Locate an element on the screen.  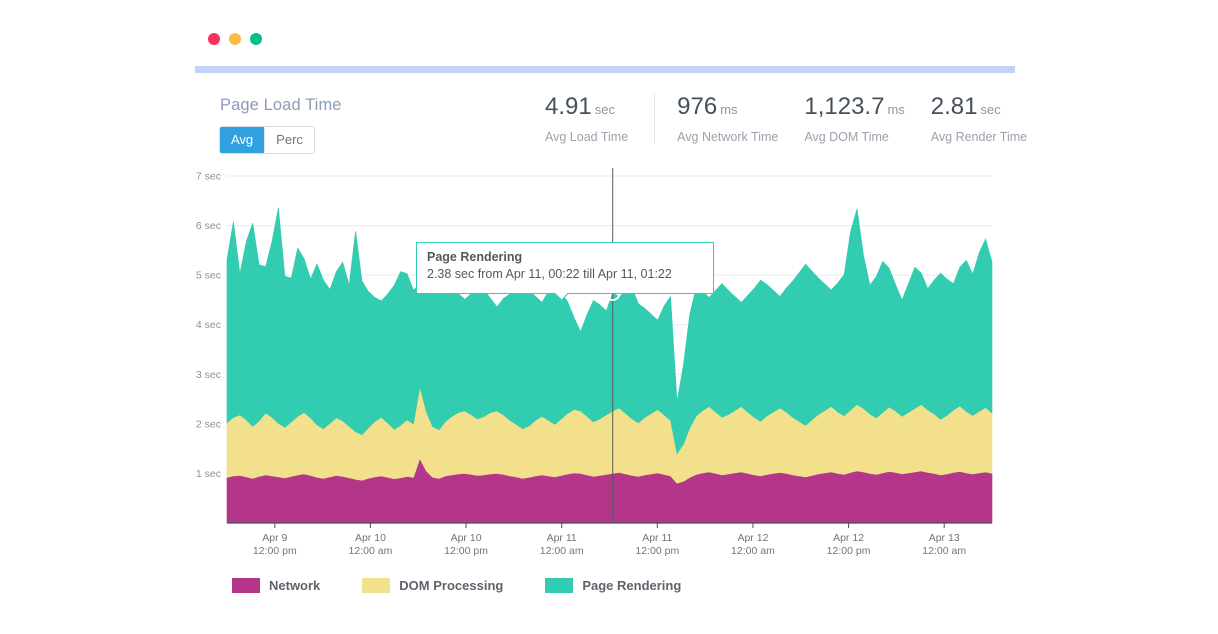
chart-legend: Network DOM Processing Page Rendering is located at coordinates (477, 585).